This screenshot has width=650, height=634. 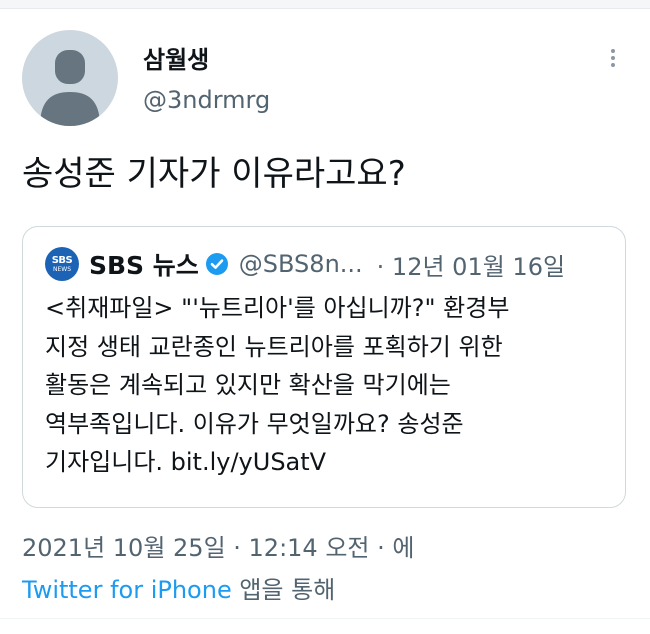 What do you see at coordinates (254, 423) in the screenshot?
I see `quoted-text-line: 역부족입니다. 이유가 무엇일까요? 송성준` at bounding box center [254, 423].